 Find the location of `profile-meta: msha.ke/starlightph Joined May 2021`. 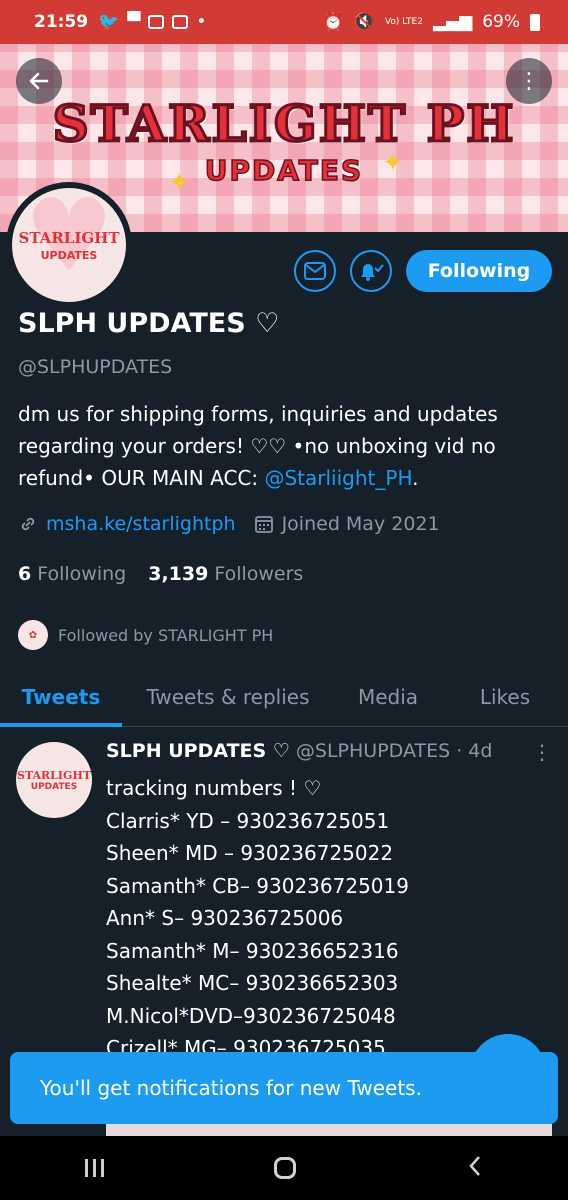

profile-meta: msha.ke/starlightph Joined May 2021 is located at coordinates (229, 524).